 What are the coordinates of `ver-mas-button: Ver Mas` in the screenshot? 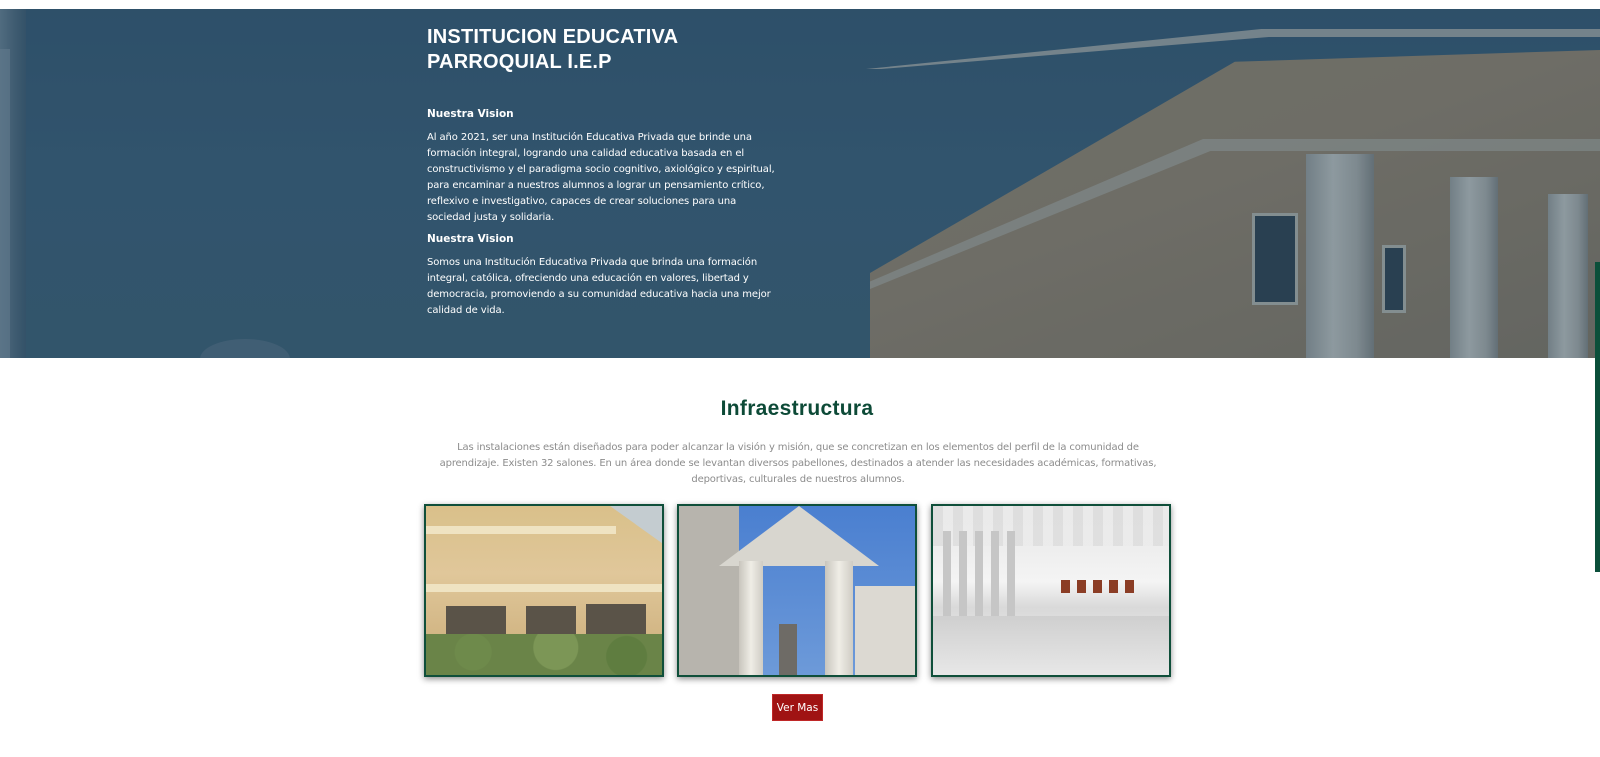 It's located at (797, 707).